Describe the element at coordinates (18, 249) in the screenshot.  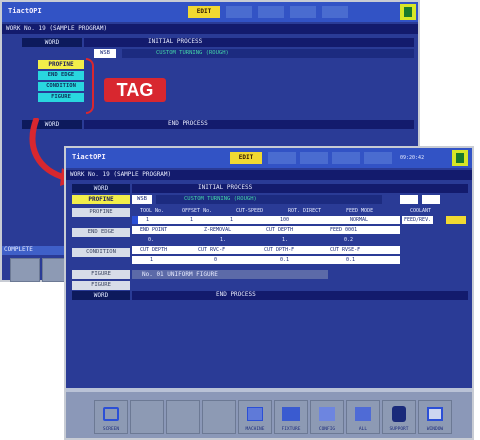
I see `back-footer-label: COMPLETE` at that location.